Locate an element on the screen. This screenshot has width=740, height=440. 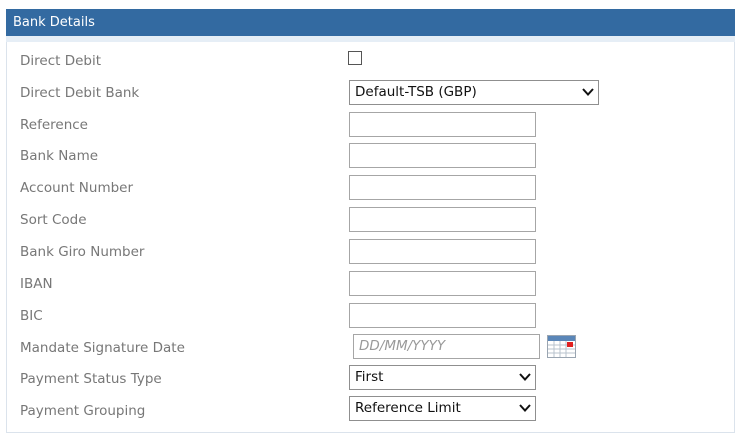
panel-header: Bank Details is located at coordinates (370, 22).